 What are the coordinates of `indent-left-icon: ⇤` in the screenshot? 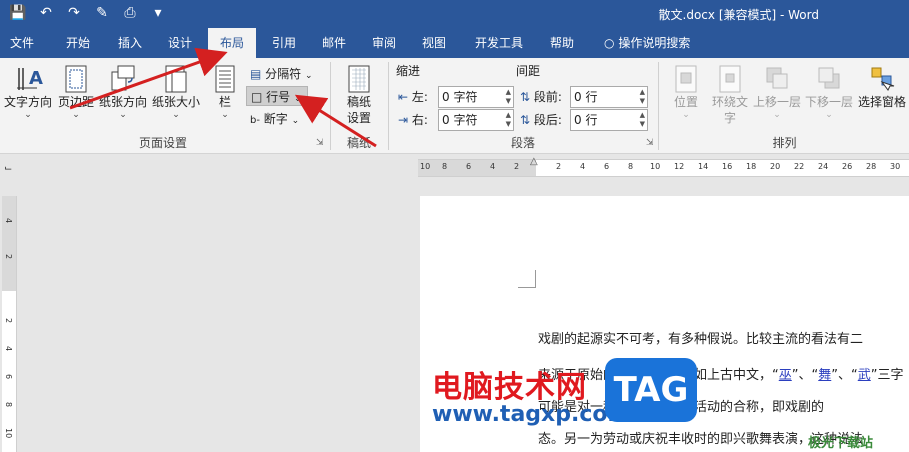 It's located at (403, 97).